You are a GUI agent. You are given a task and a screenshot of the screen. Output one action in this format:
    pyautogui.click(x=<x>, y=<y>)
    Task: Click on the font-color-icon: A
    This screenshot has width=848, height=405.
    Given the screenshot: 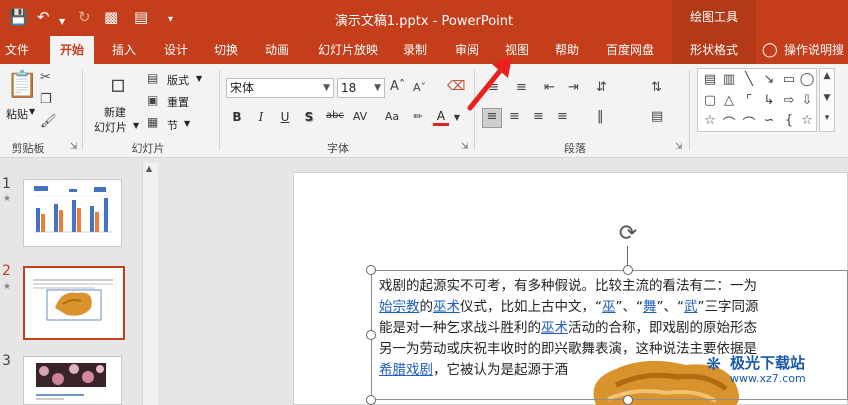 What is the action you would take?
    pyautogui.click(x=441, y=118)
    